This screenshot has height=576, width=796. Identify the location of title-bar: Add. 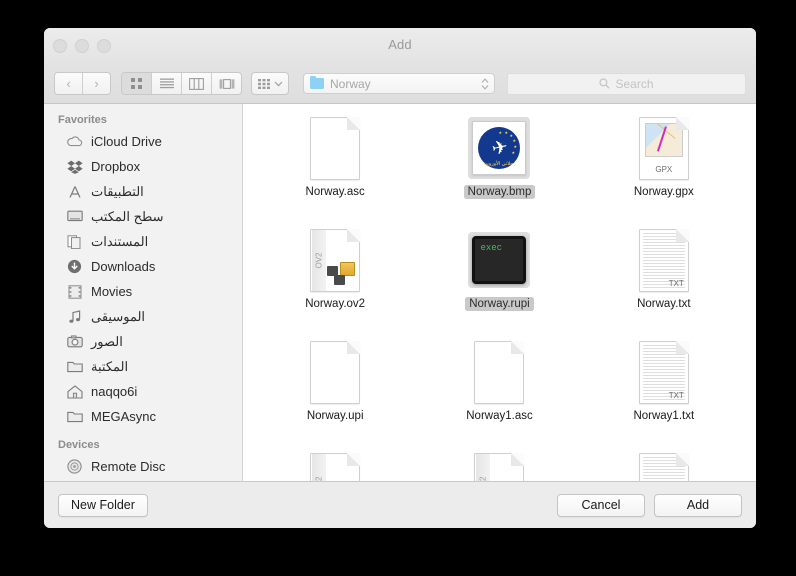
(400, 46).